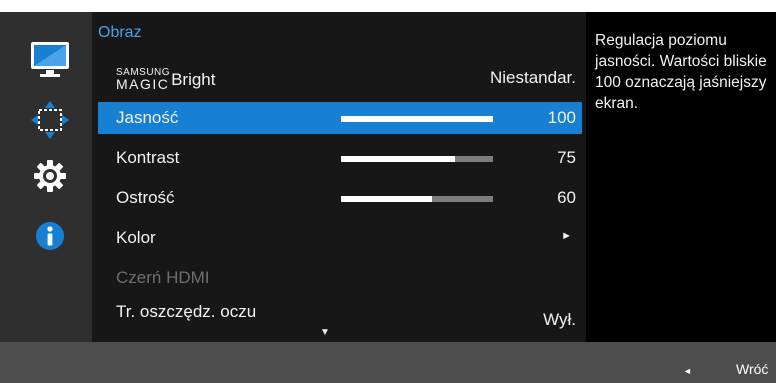 This screenshot has width=776, height=383. Describe the element at coordinates (687, 371) in the screenshot. I see `back-arrow-icon: ◄` at that location.